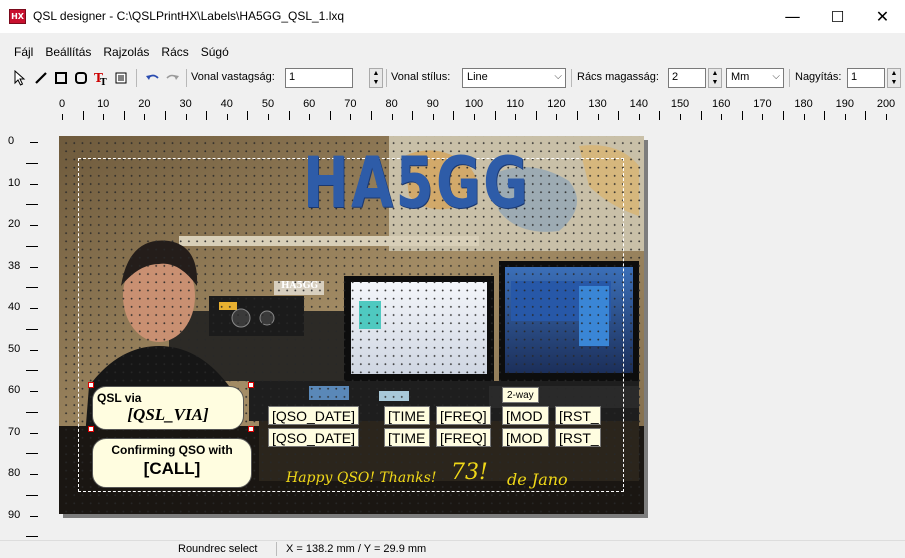 This screenshot has width=905, height=558. I want to click on undo-icon, so click(153, 78).